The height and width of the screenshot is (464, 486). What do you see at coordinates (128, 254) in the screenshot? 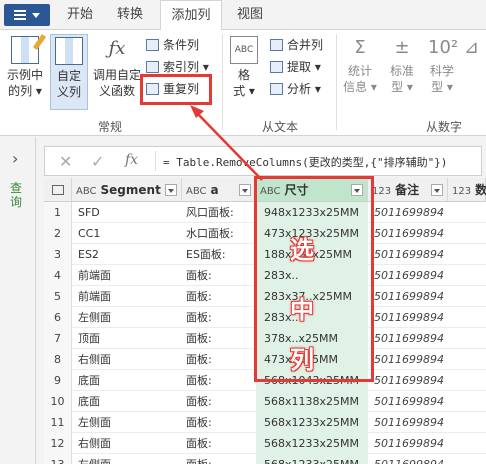
I see `table-cell-segment: ES2` at bounding box center [128, 254].